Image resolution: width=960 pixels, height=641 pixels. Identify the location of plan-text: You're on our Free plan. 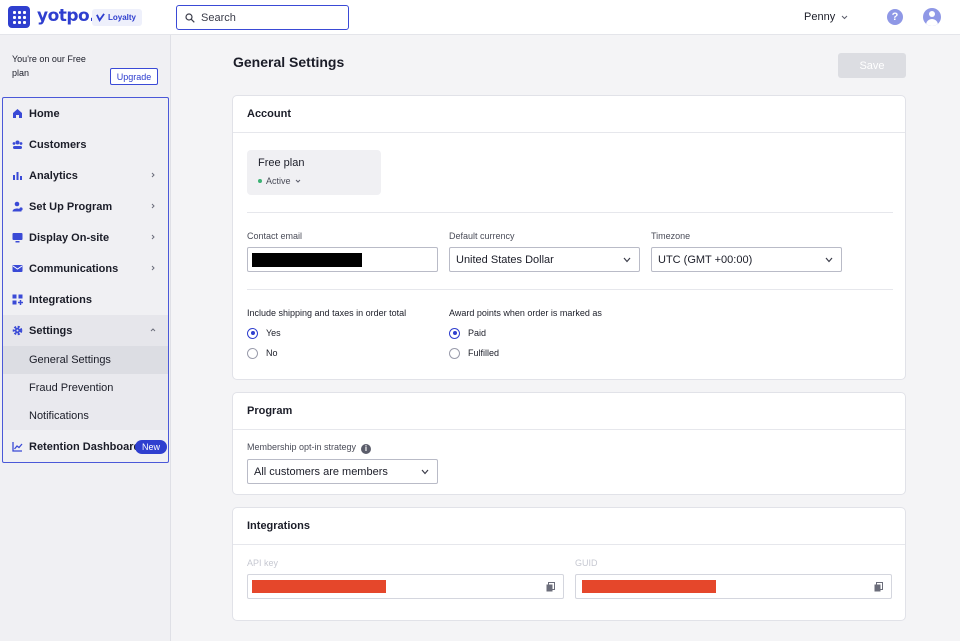
(49, 66).